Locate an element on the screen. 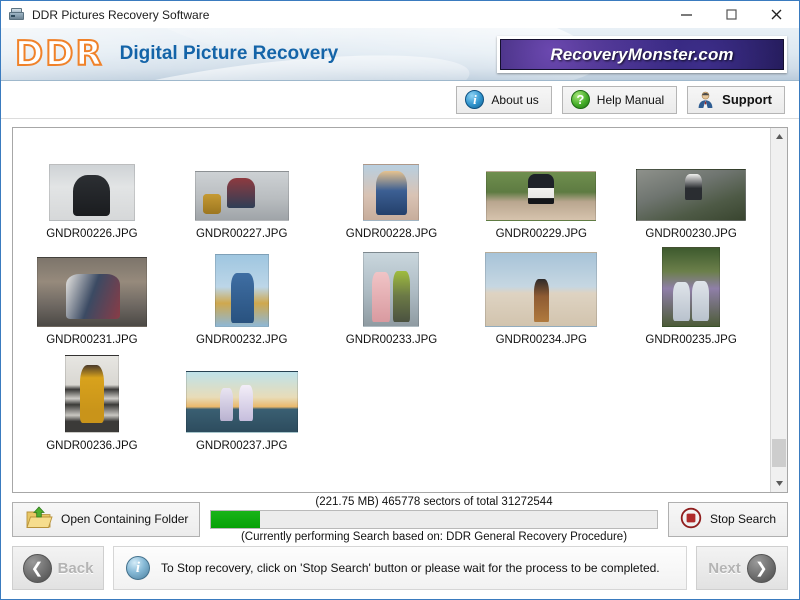 This screenshot has width=800, height=600. progress-fill is located at coordinates (236, 519).